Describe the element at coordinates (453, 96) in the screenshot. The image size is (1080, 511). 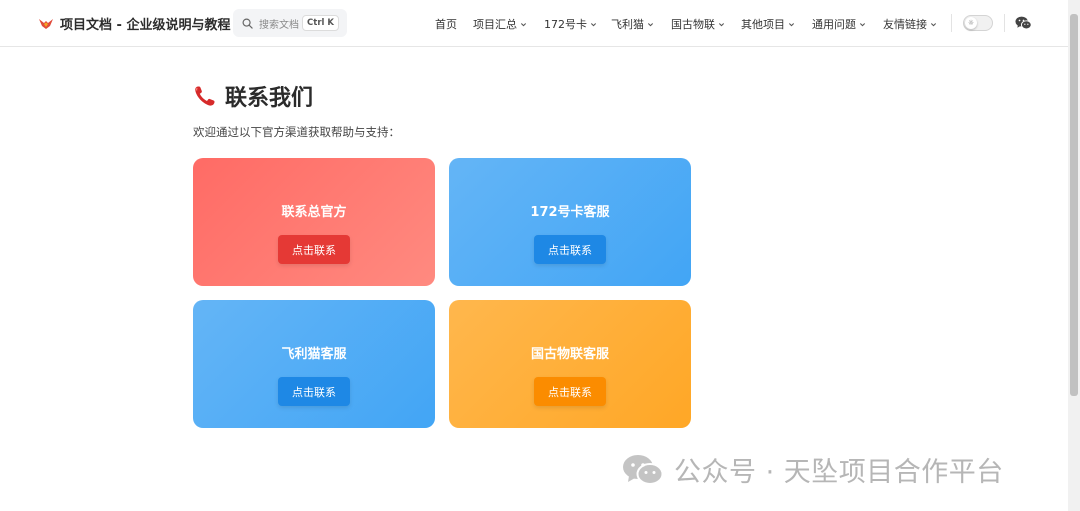
I see `page-title: 联系我们` at that location.